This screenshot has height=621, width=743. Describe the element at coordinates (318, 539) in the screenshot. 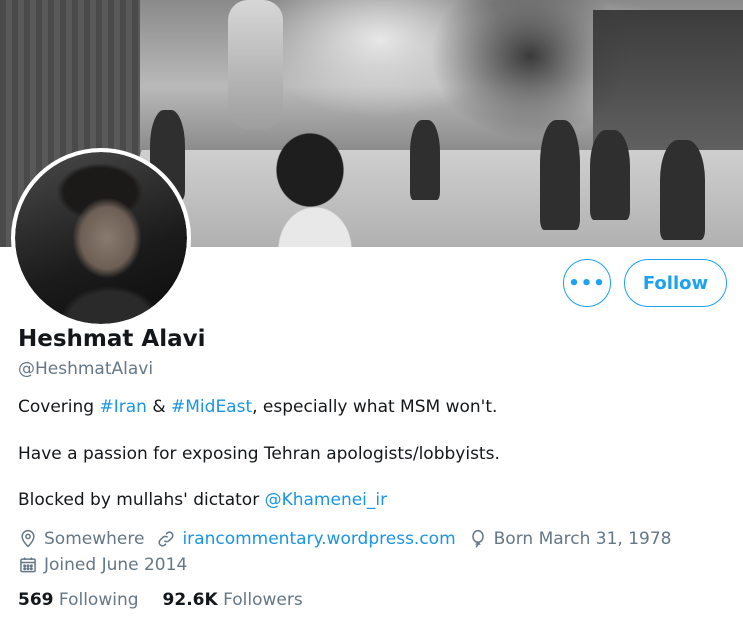

I see `website-link: irancommentary.wordpress.com` at that location.